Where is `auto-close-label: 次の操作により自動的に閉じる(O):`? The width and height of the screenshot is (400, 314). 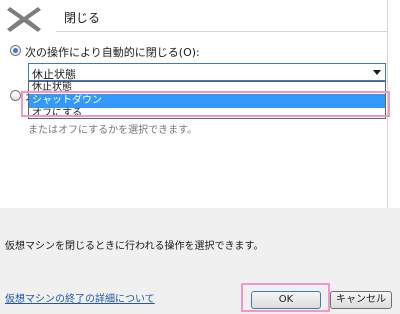
auto-close-label: 次の操作により自動的に閉じる(O): is located at coordinates (112, 52).